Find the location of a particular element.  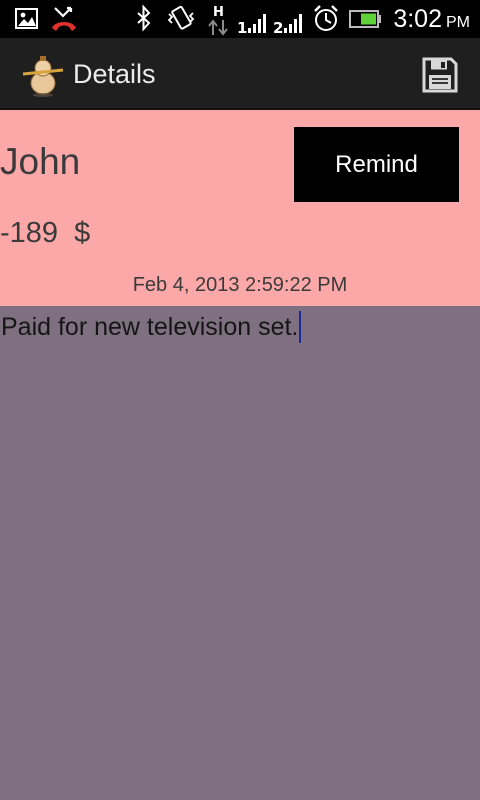

vibrate-icon is located at coordinates (181, 17).